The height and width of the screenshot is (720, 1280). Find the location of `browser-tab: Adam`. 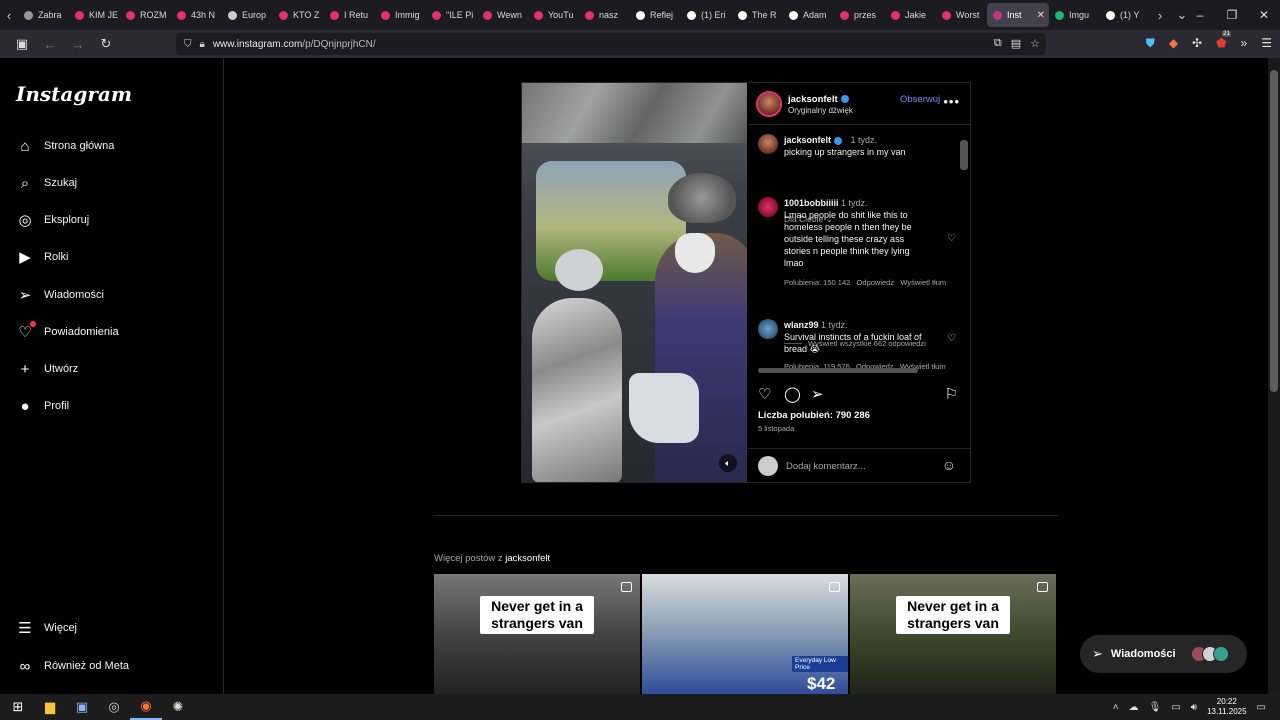

browser-tab: Adam is located at coordinates (808, 15).